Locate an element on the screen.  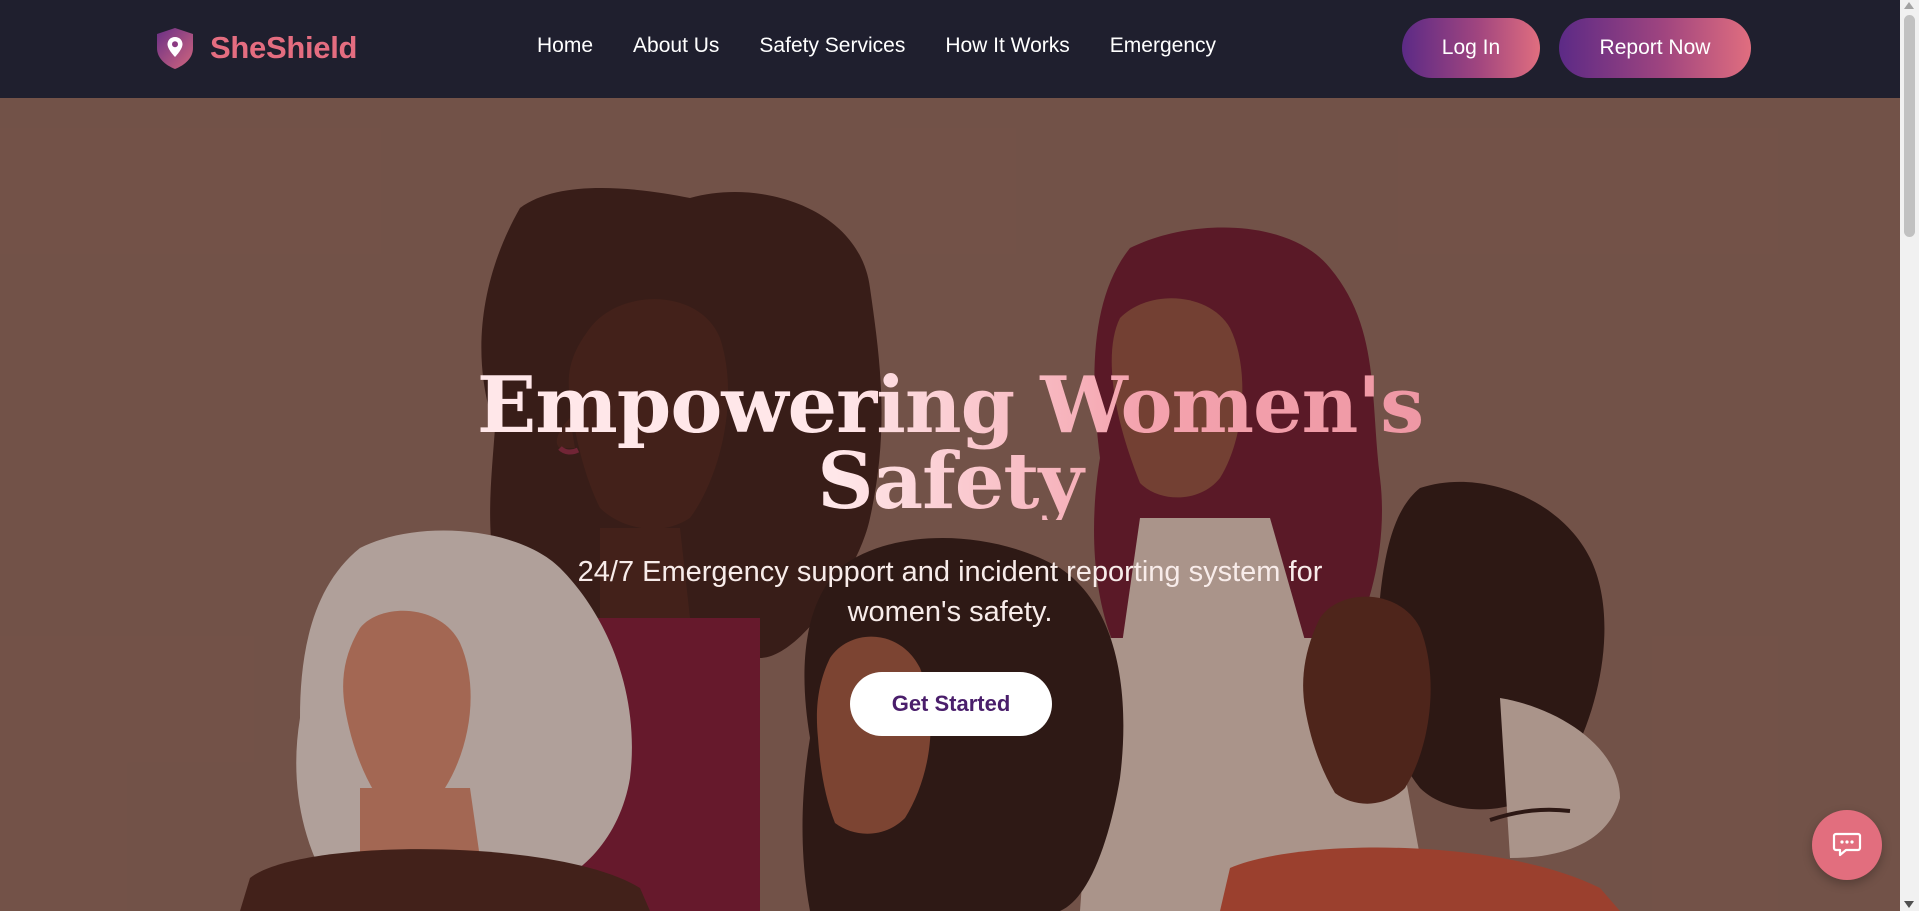
nav-about-us: About Us is located at coordinates (676, 46).